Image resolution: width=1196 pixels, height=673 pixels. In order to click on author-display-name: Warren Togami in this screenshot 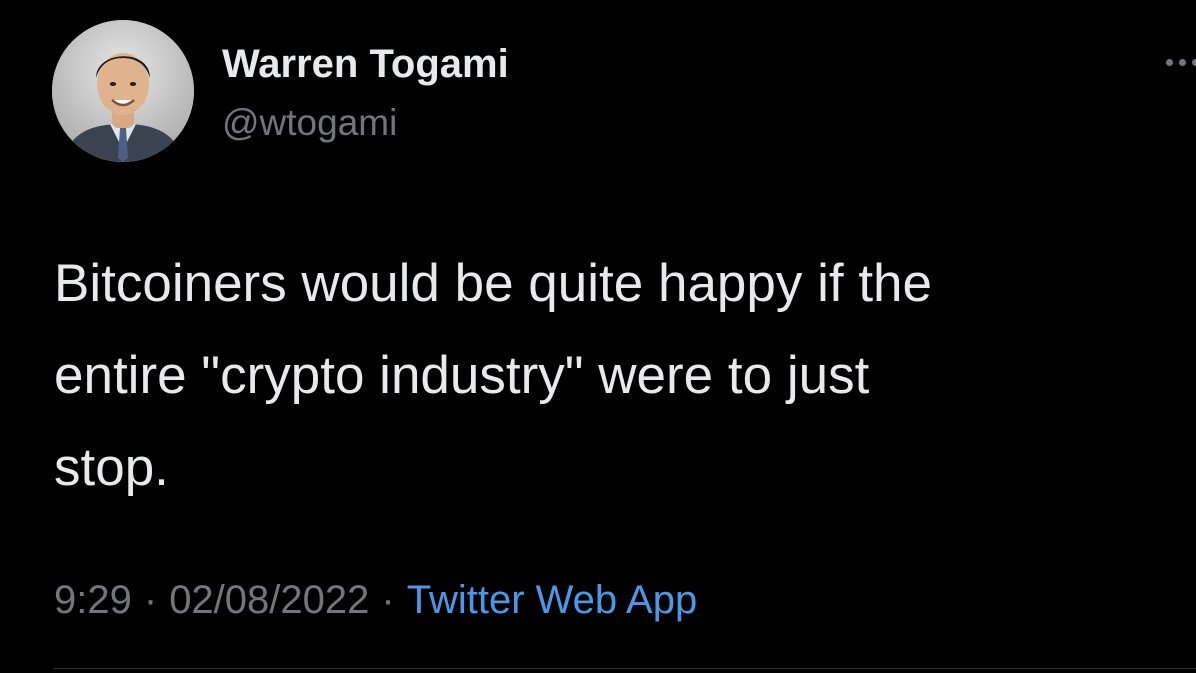, I will do `click(365, 64)`.